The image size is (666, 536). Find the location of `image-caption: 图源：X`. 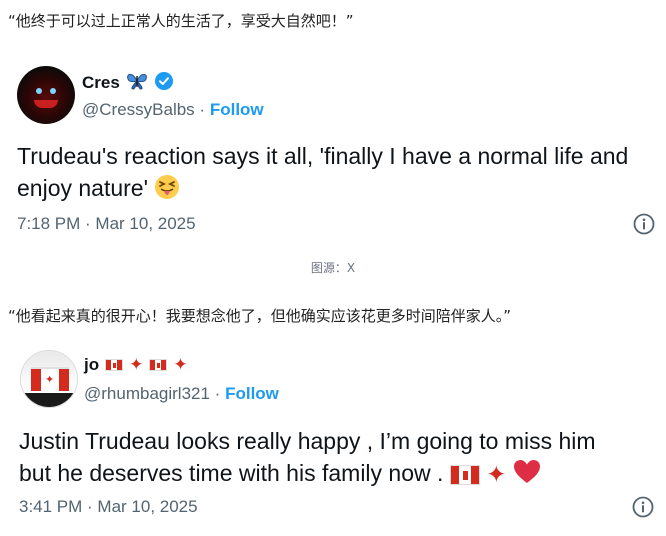

image-caption: 图源：X is located at coordinates (333, 268).